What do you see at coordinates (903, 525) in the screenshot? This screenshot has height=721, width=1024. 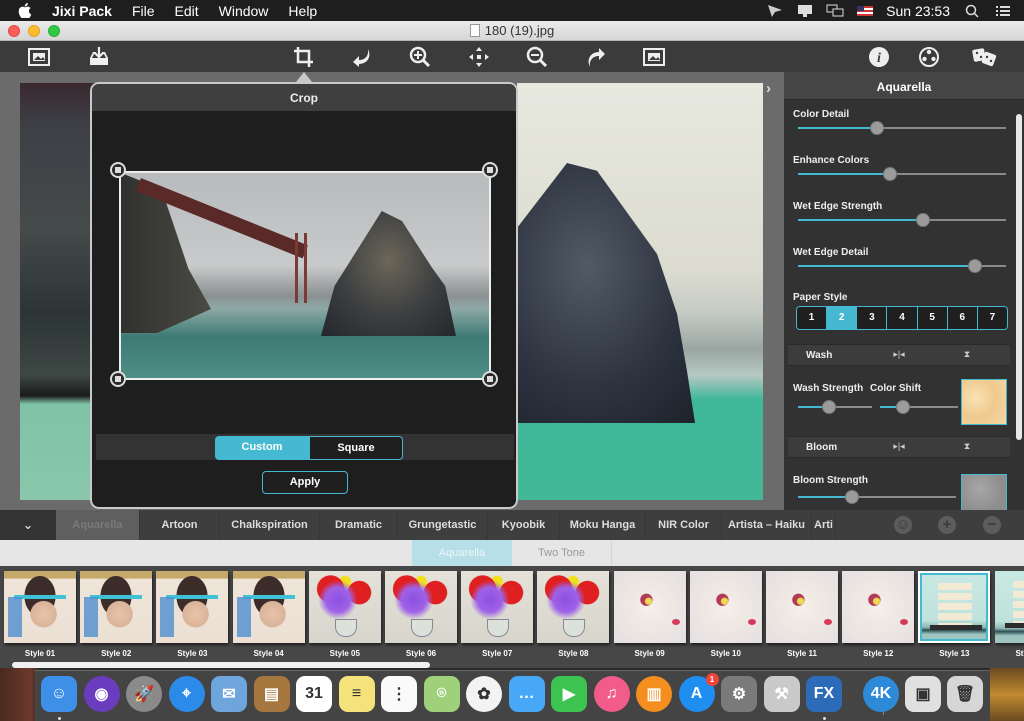 I see `community-icon: ☺` at bounding box center [903, 525].